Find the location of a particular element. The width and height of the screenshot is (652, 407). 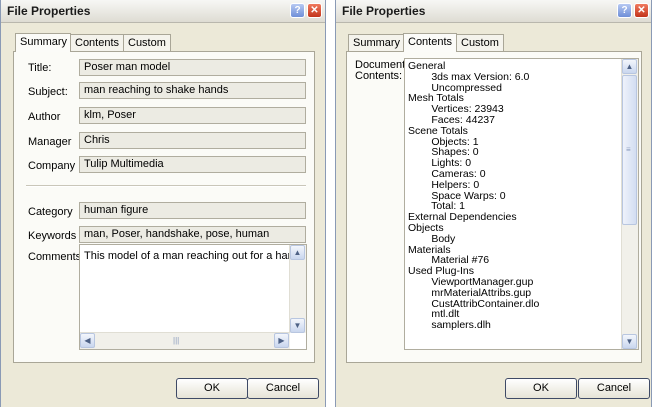

comments-horizontal-scrollbar: ◀ ||| ▶ is located at coordinates (185, 340).